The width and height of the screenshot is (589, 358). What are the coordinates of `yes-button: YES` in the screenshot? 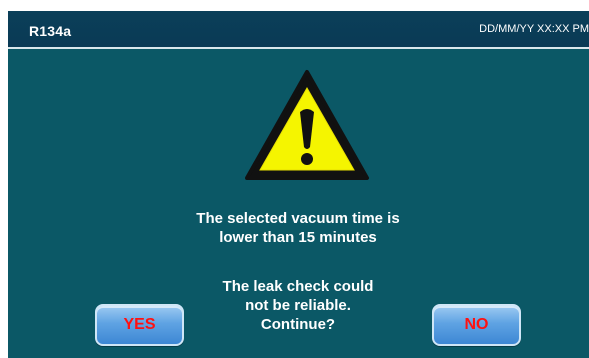 It's located at (139, 325).